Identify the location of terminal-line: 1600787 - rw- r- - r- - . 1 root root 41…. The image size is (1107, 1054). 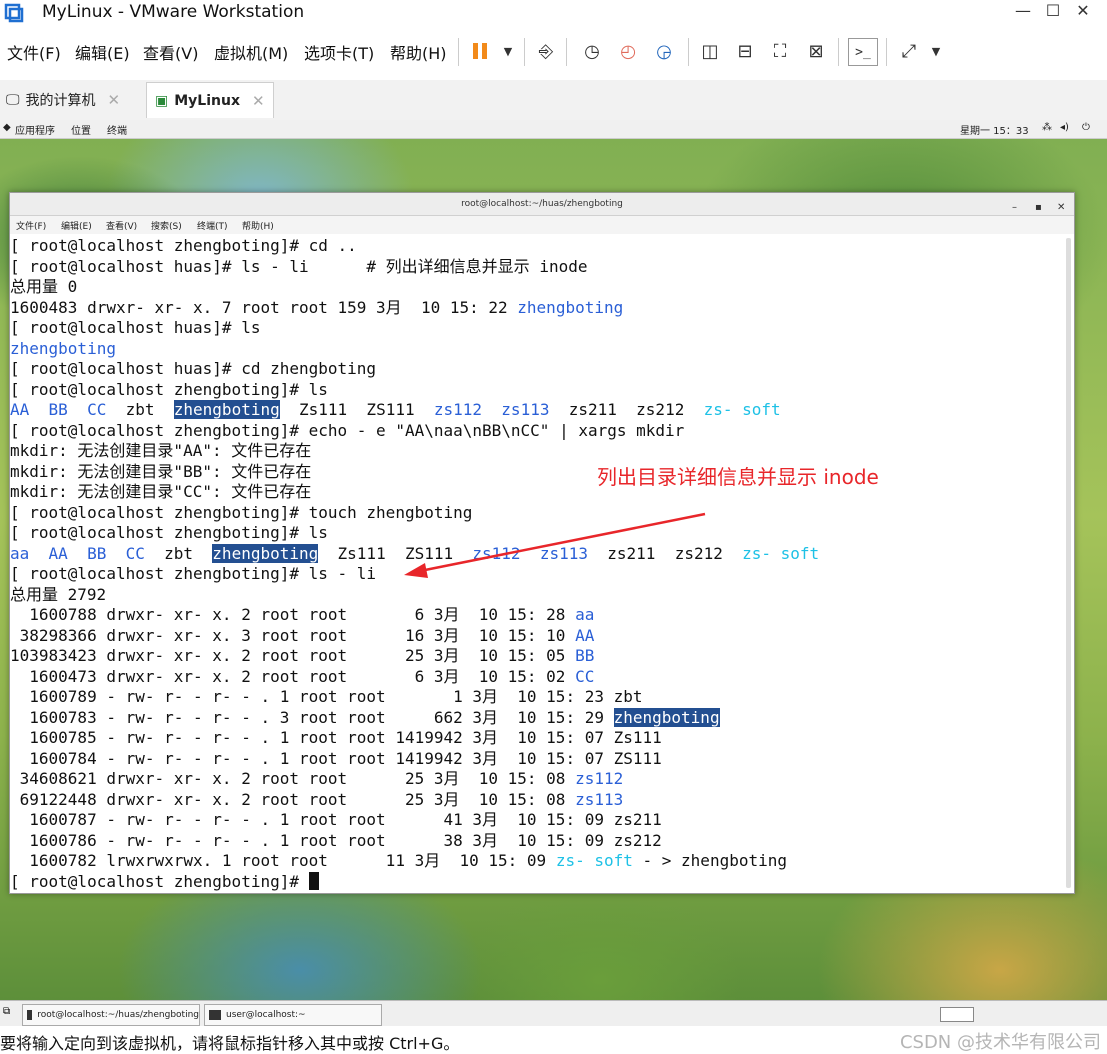
(536, 820).